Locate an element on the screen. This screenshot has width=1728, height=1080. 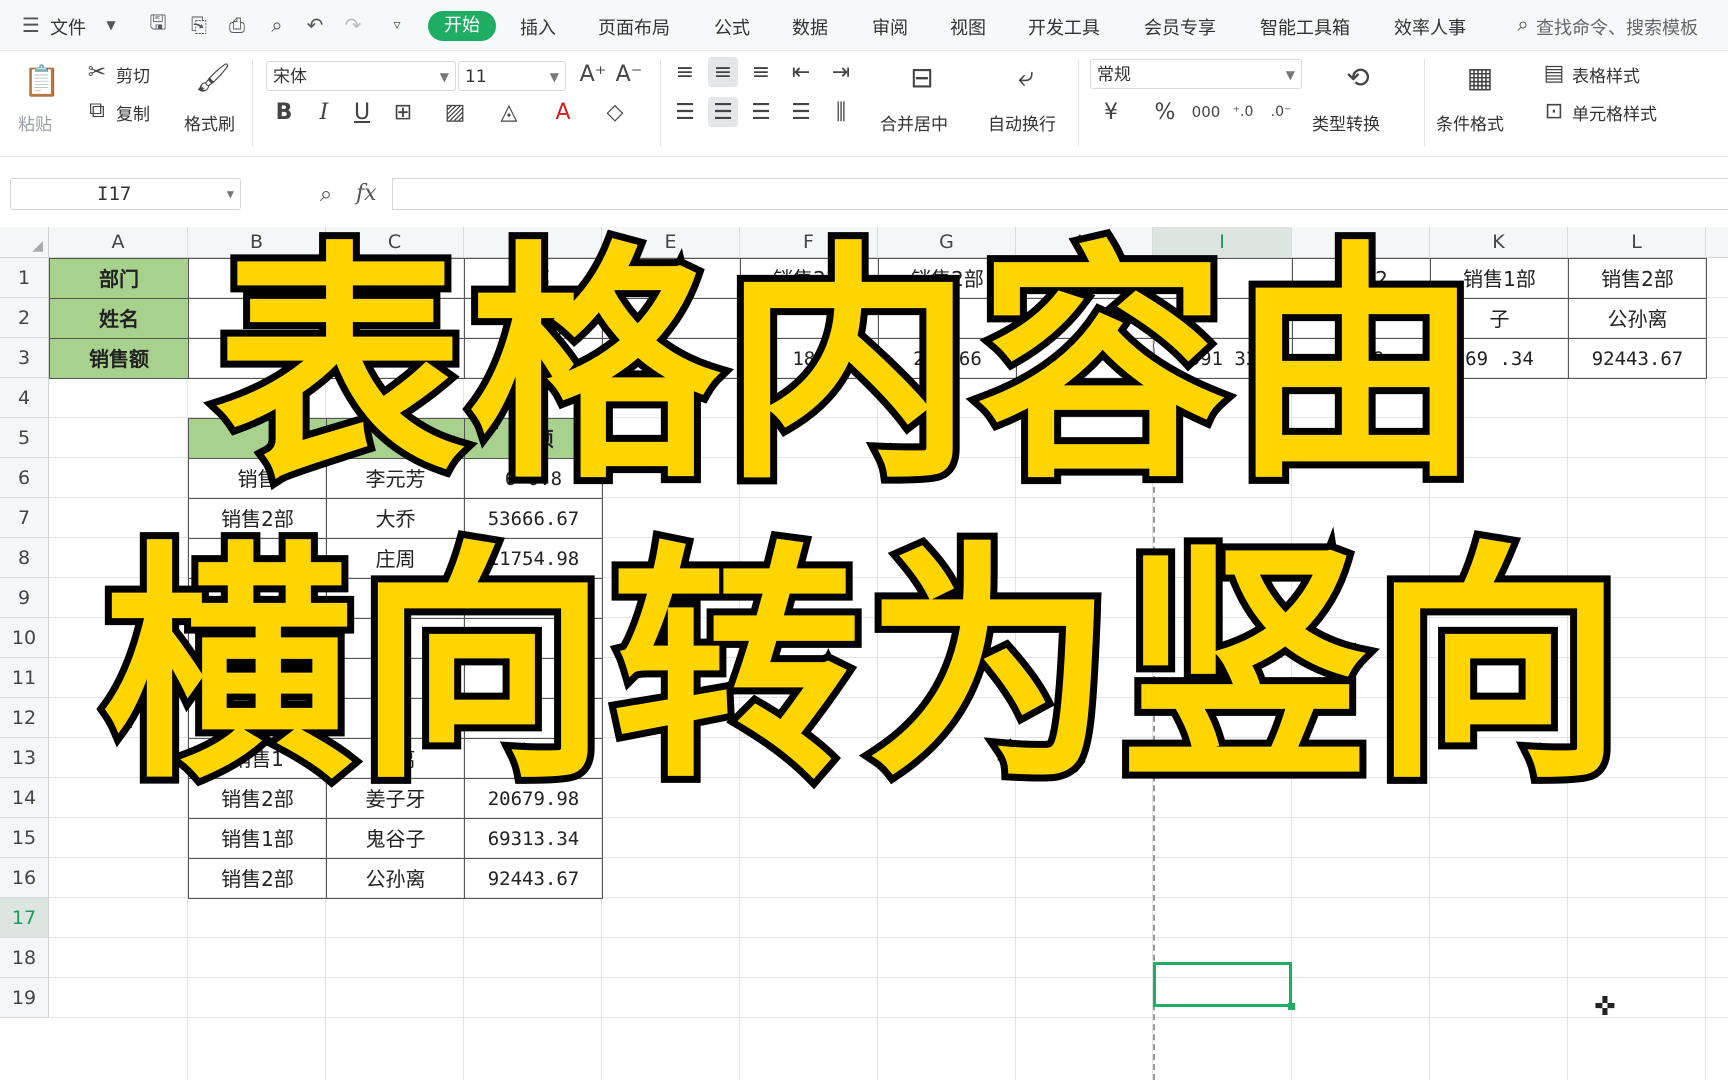
tab-view: 视图 is located at coordinates (968, 27).